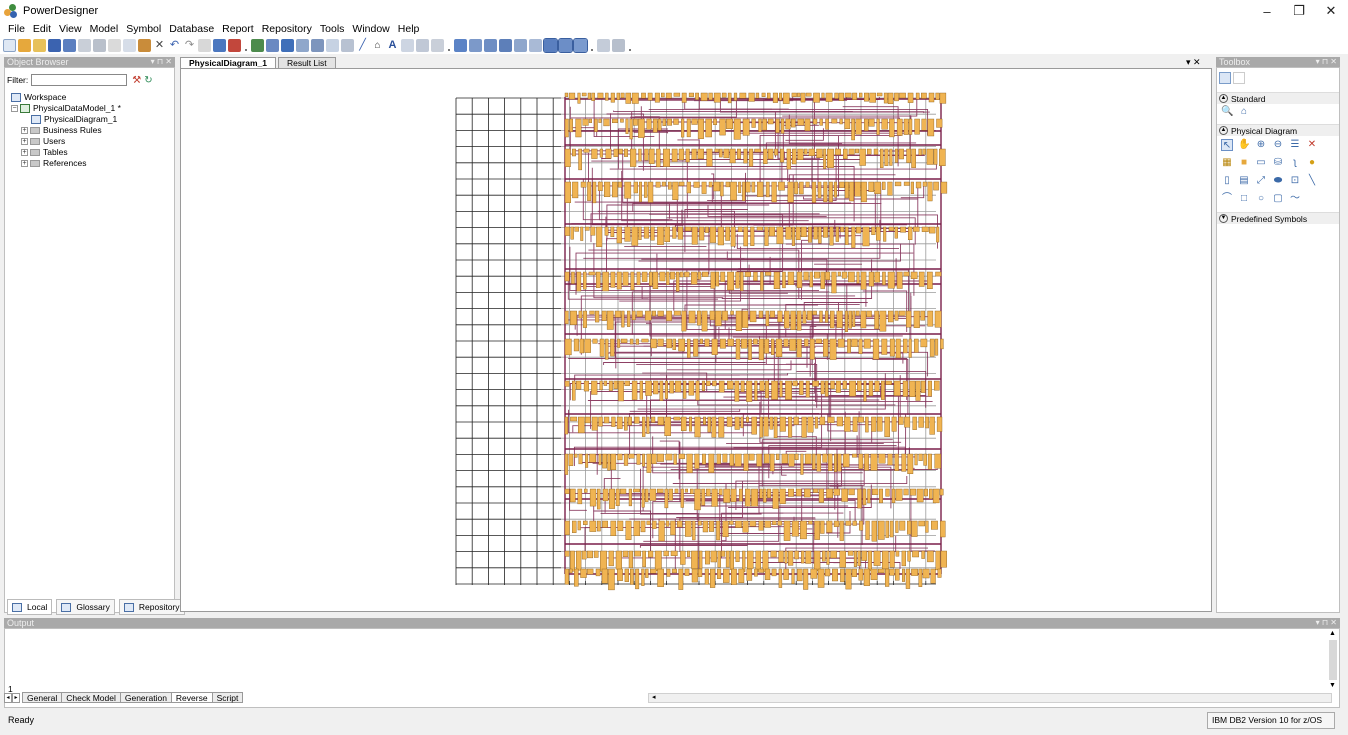  What do you see at coordinates (437, 45) in the screenshot?
I see `arrange-icon` at bounding box center [437, 45].